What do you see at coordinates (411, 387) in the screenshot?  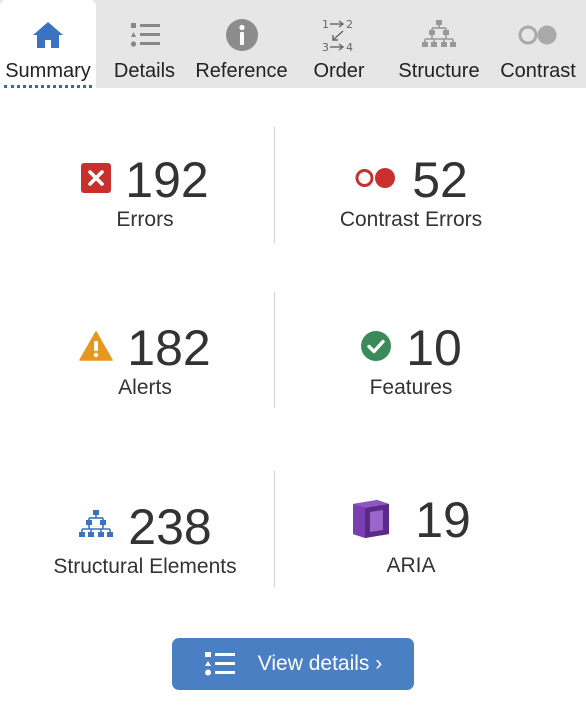 I see `features-label: Features` at bounding box center [411, 387].